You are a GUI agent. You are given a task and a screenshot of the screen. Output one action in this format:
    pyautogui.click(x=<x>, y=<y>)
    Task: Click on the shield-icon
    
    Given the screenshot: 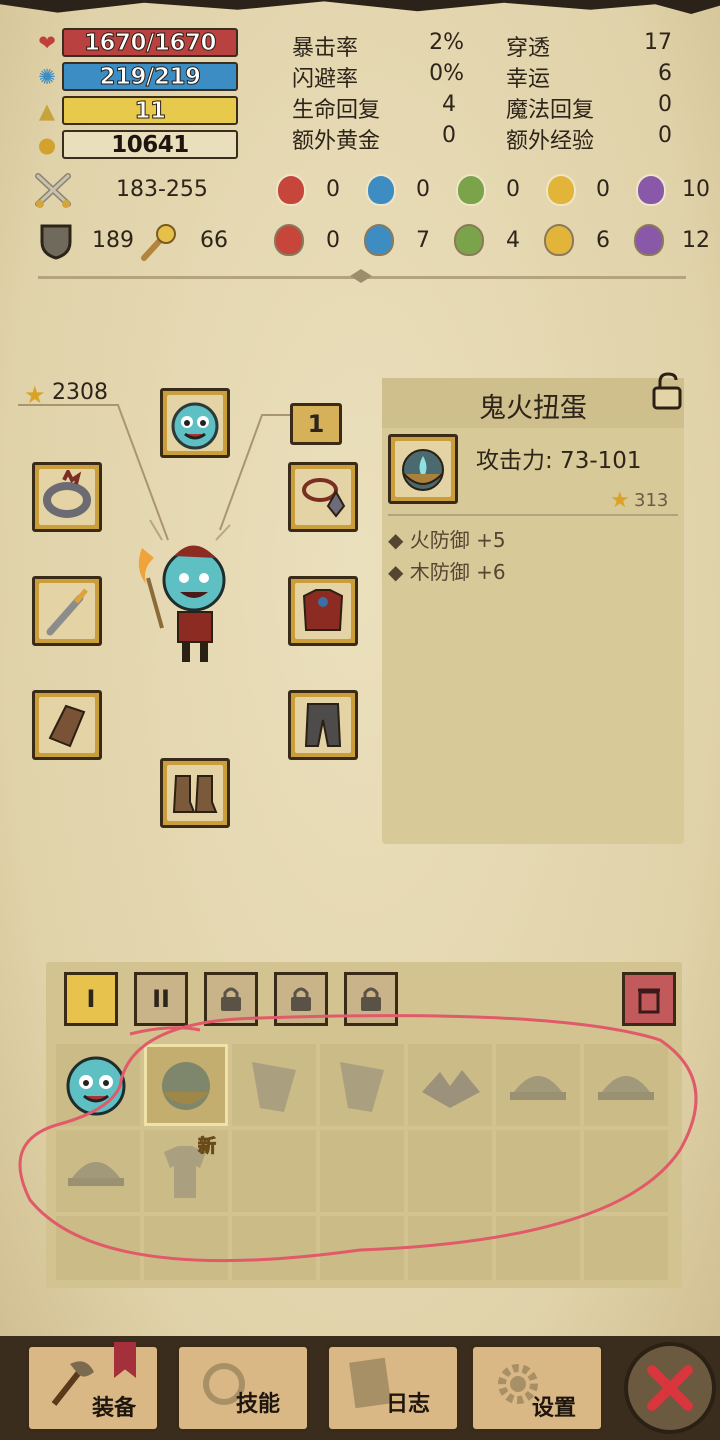 What is the action you would take?
    pyautogui.click(x=56, y=242)
    